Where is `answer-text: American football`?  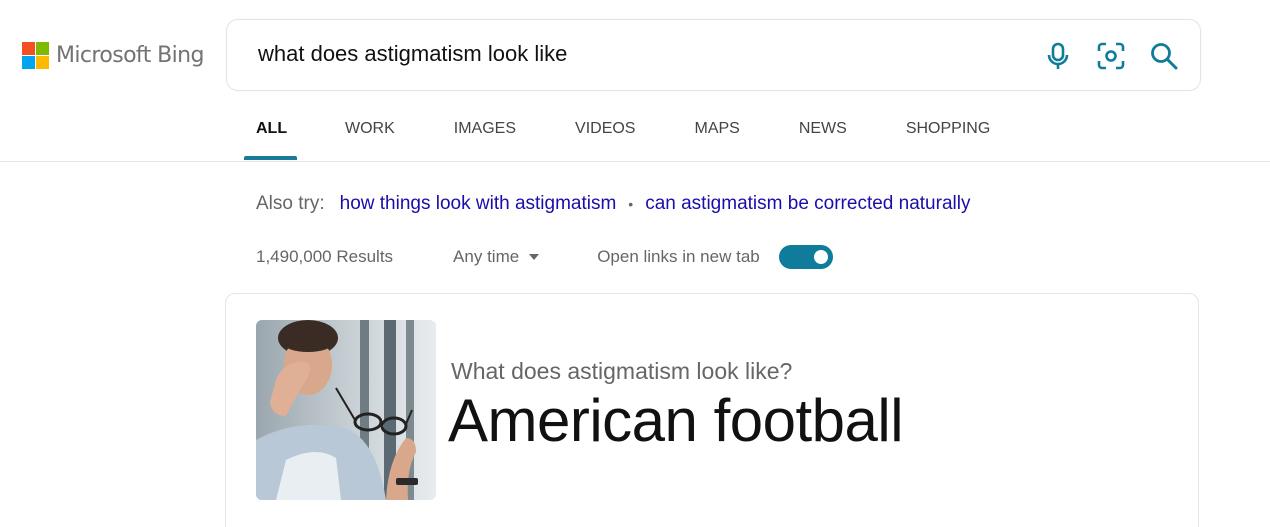
answer-text: American football is located at coordinates (676, 420).